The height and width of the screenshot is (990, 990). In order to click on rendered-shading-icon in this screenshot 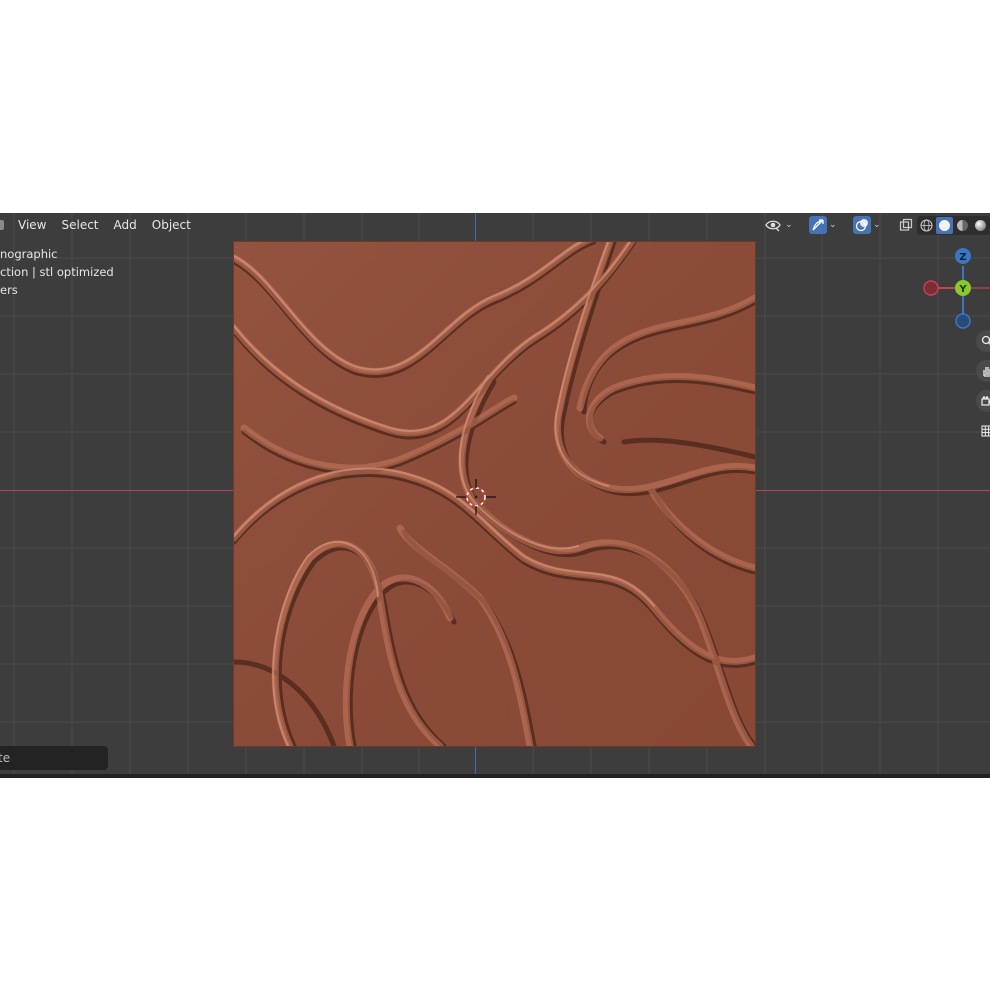, I will do `click(980, 225)`.